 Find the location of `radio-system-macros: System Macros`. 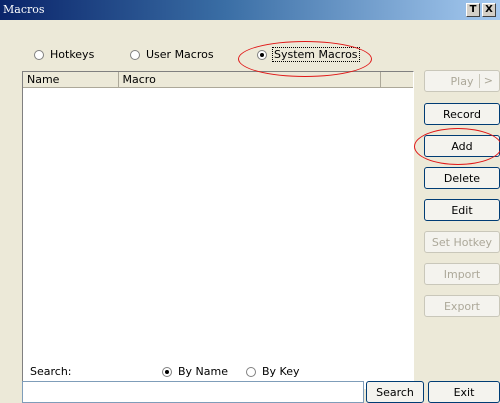

radio-system-macros: System Macros is located at coordinates (308, 54).